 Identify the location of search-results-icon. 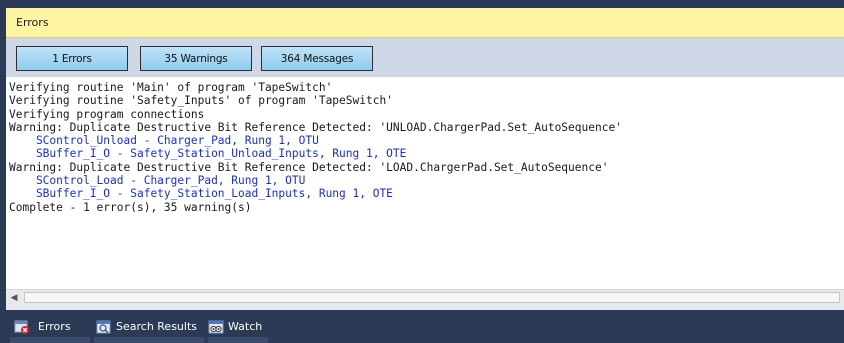
(104, 327).